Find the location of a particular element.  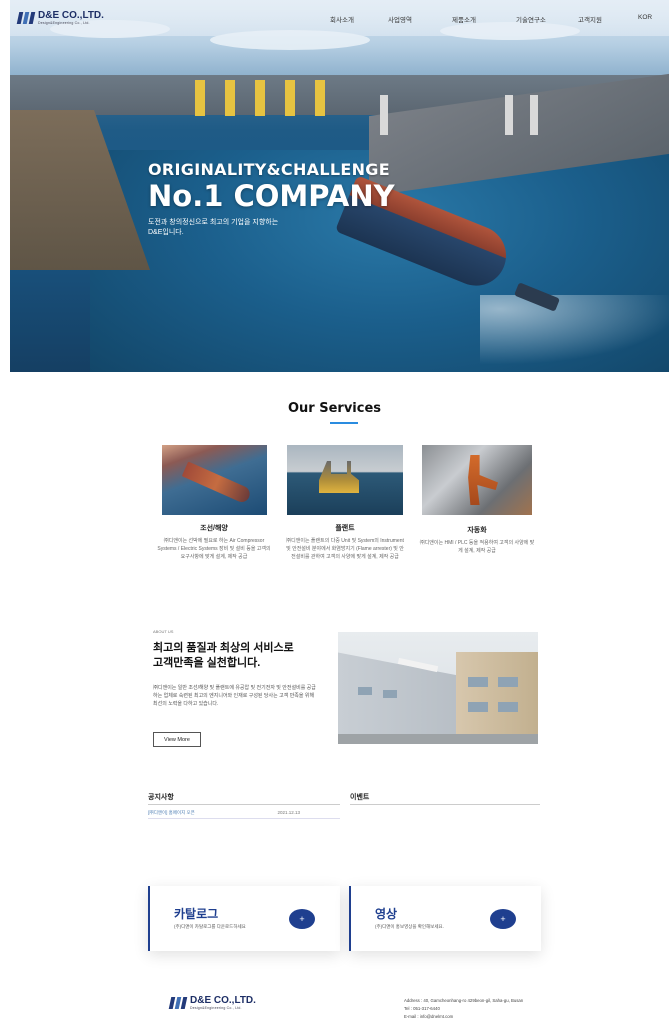

card-title: 카탈로그 is located at coordinates (196, 914).